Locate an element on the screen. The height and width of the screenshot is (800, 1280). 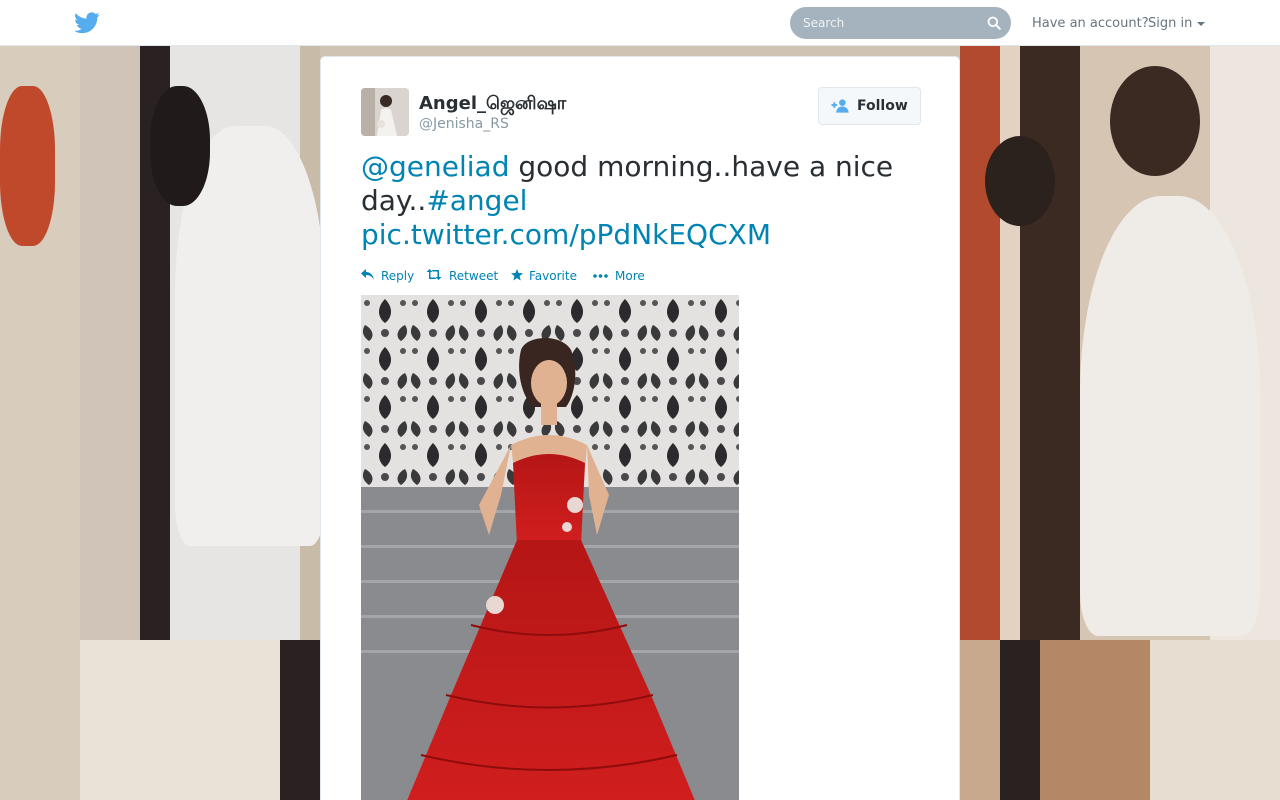
chevron-down-icon is located at coordinates (1201, 24).